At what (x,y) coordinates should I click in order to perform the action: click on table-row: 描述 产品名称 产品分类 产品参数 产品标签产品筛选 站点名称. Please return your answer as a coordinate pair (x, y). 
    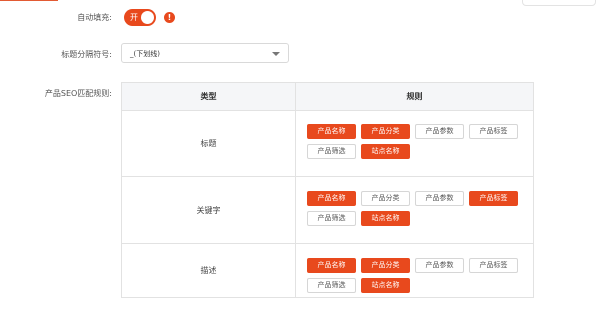
    Looking at the image, I should click on (327, 270).